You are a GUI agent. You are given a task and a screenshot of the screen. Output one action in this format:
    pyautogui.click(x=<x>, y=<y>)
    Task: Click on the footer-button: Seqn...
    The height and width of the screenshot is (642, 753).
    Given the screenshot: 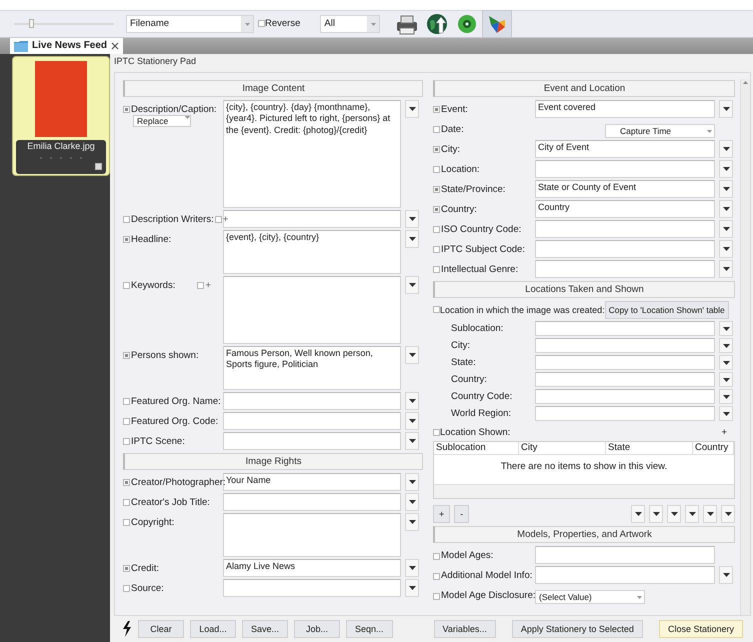 What is the action you would take?
    pyautogui.click(x=369, y=629)
    